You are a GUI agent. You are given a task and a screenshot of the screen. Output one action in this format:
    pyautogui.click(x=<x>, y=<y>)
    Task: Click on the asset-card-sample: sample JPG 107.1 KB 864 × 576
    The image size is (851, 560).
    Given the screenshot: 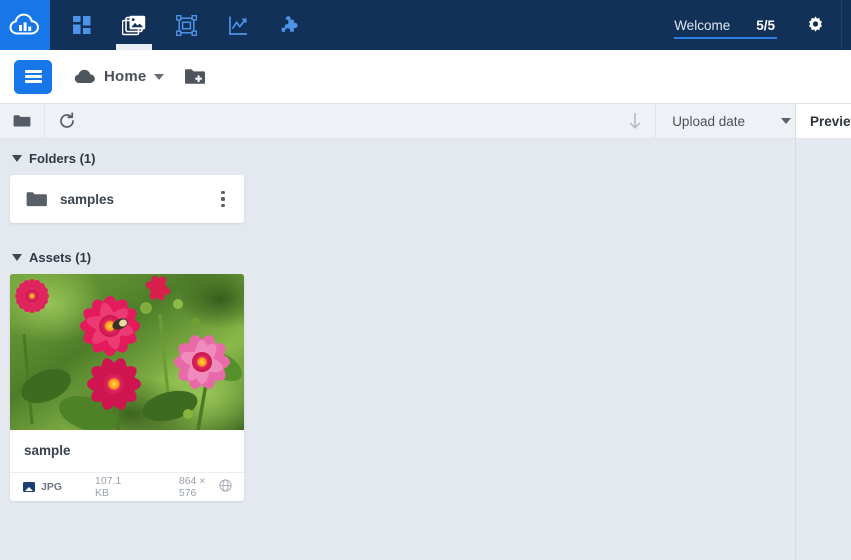 What is the action you would take?
    pyautogui.click(x=127, y=387)
    